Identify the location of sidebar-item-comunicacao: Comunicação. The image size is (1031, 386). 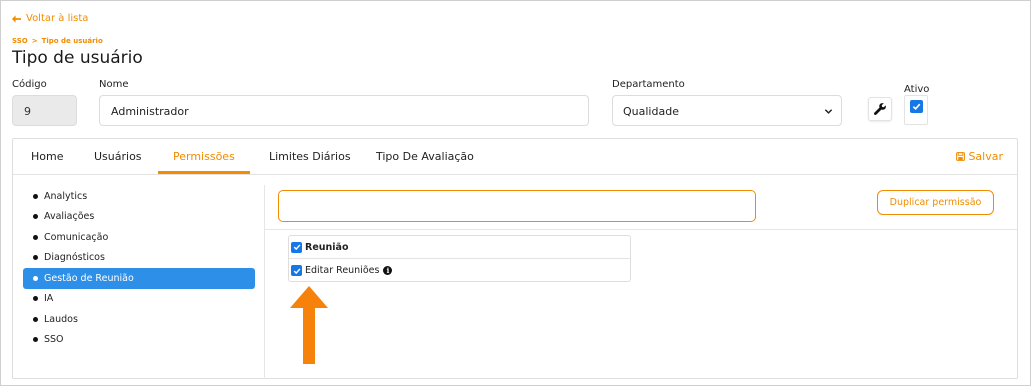
(139, 237).